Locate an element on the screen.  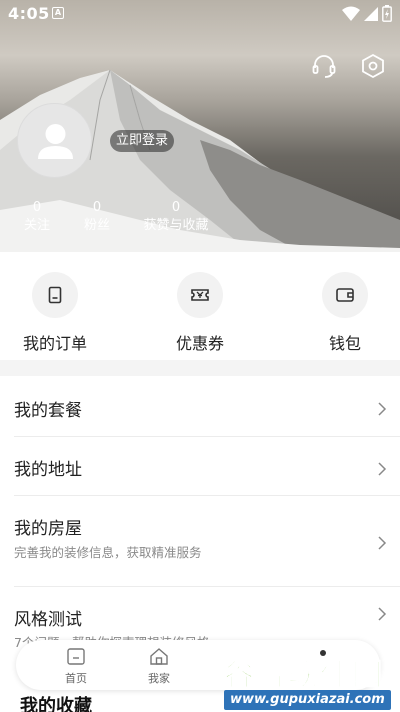
watermark-main-text: 谷普软件园 is located at coordinates (303, 675).